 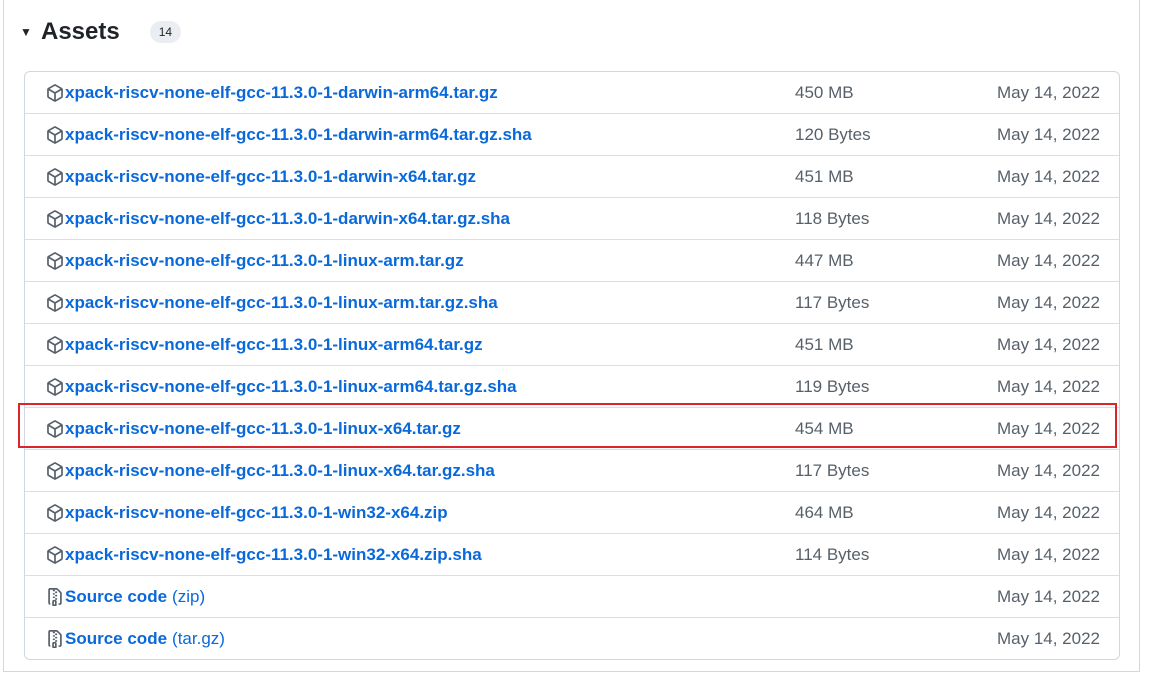 I want to click on assets-count-badge: 14, so click(x=165, y=32).